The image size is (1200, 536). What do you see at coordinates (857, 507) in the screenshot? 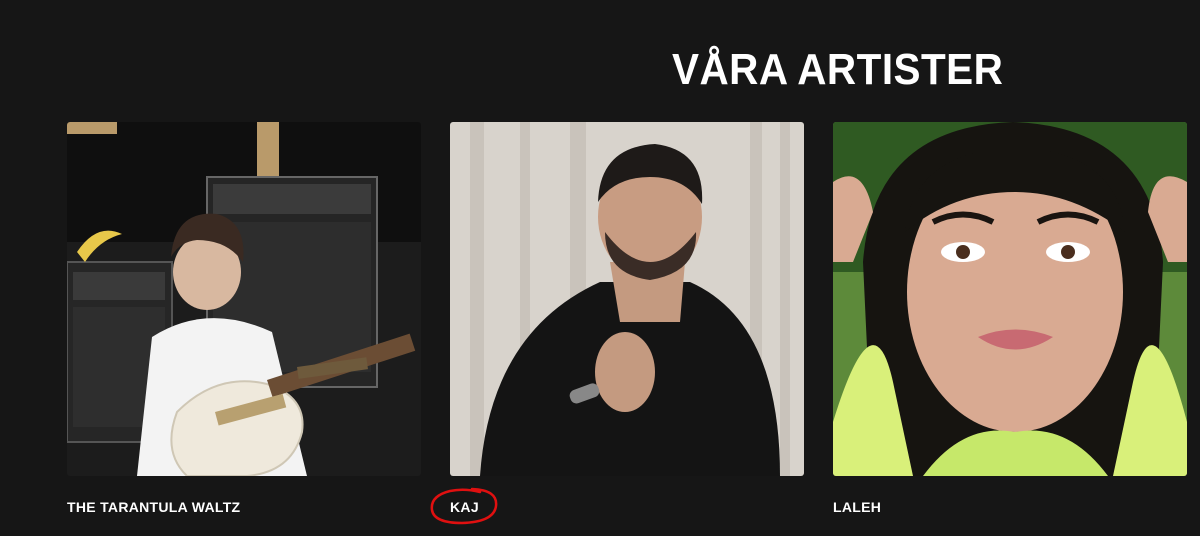
I see `artist-name: LALEH` at bounding box center [857, 507].